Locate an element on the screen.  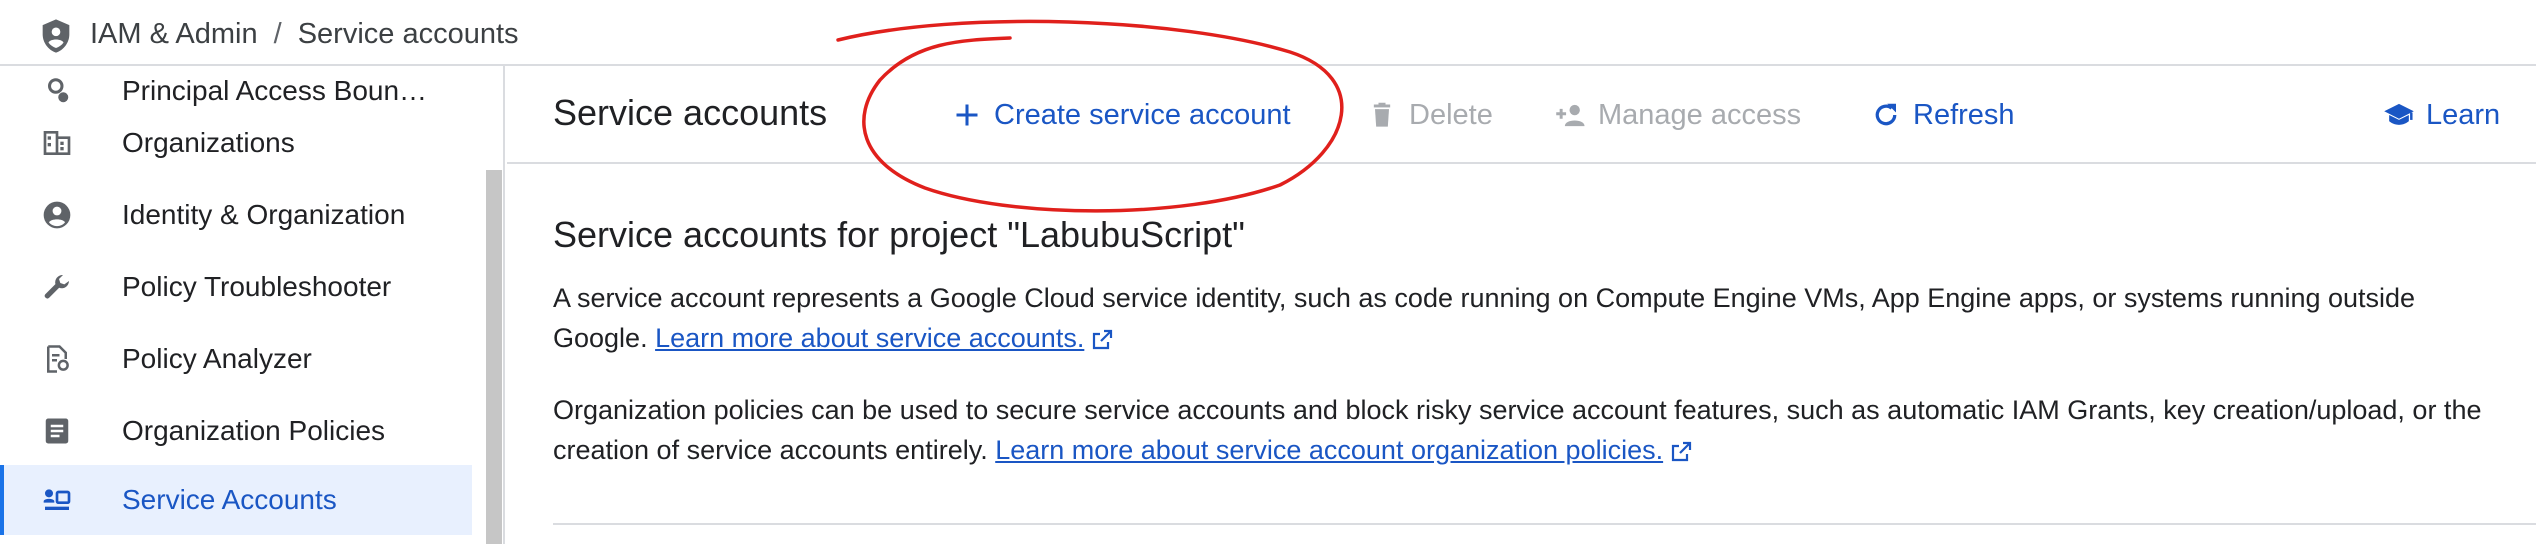
sidebar-item-organizations: Organizations is located at coordinates (236, 143).